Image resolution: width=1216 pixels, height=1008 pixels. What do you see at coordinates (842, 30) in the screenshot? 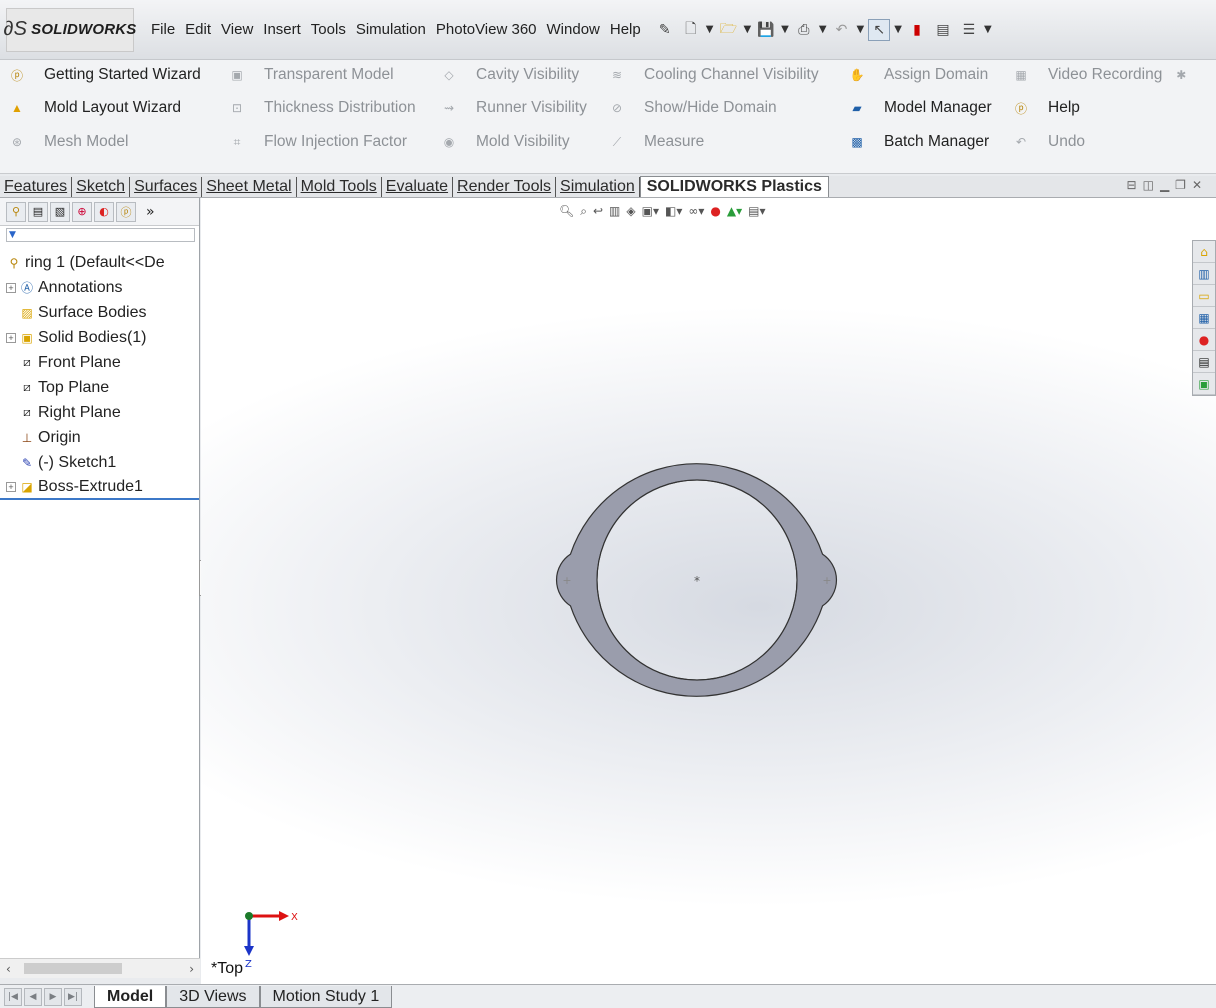
I see `undo-icon: ↶` at bounding box center [842, 30].